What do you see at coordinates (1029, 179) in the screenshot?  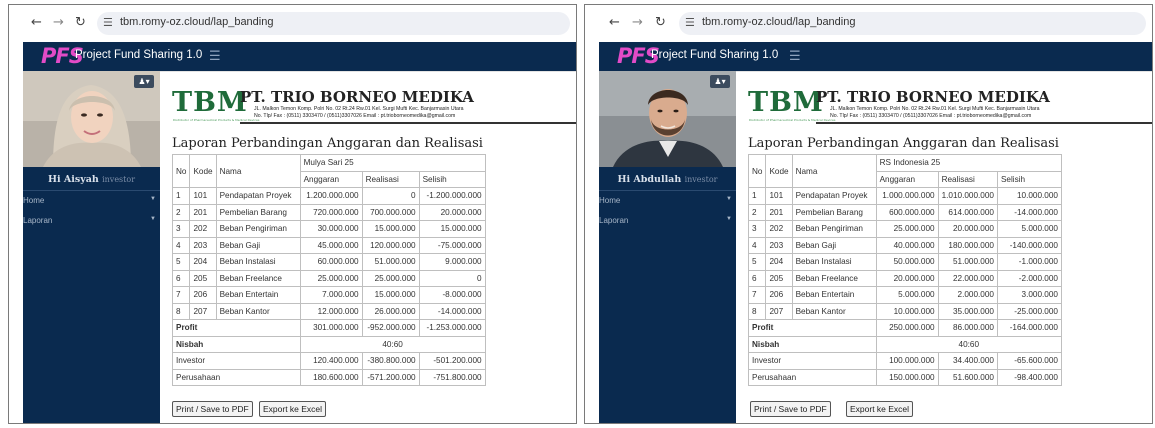 I see `header-selisih: Selisih` at bounding box center [1029, 179].